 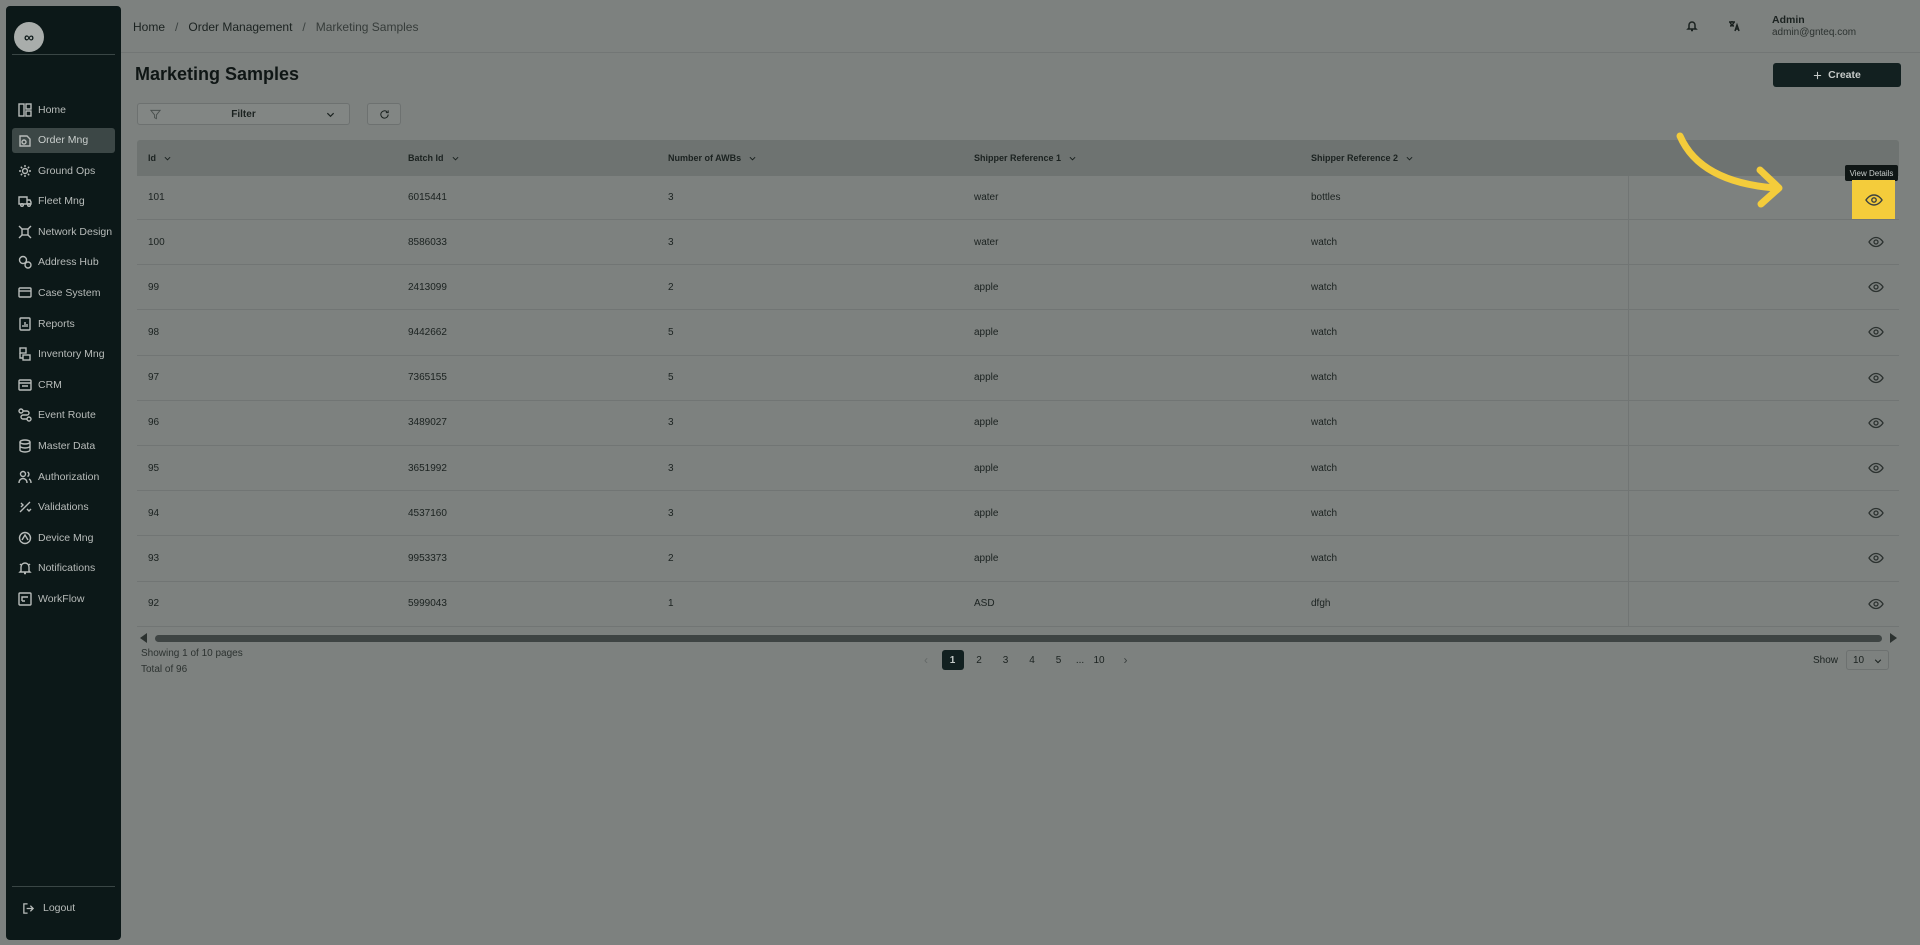 I want to click on column-header-number-of-awbs: Number of AWBs, so click(x=810, y=158).